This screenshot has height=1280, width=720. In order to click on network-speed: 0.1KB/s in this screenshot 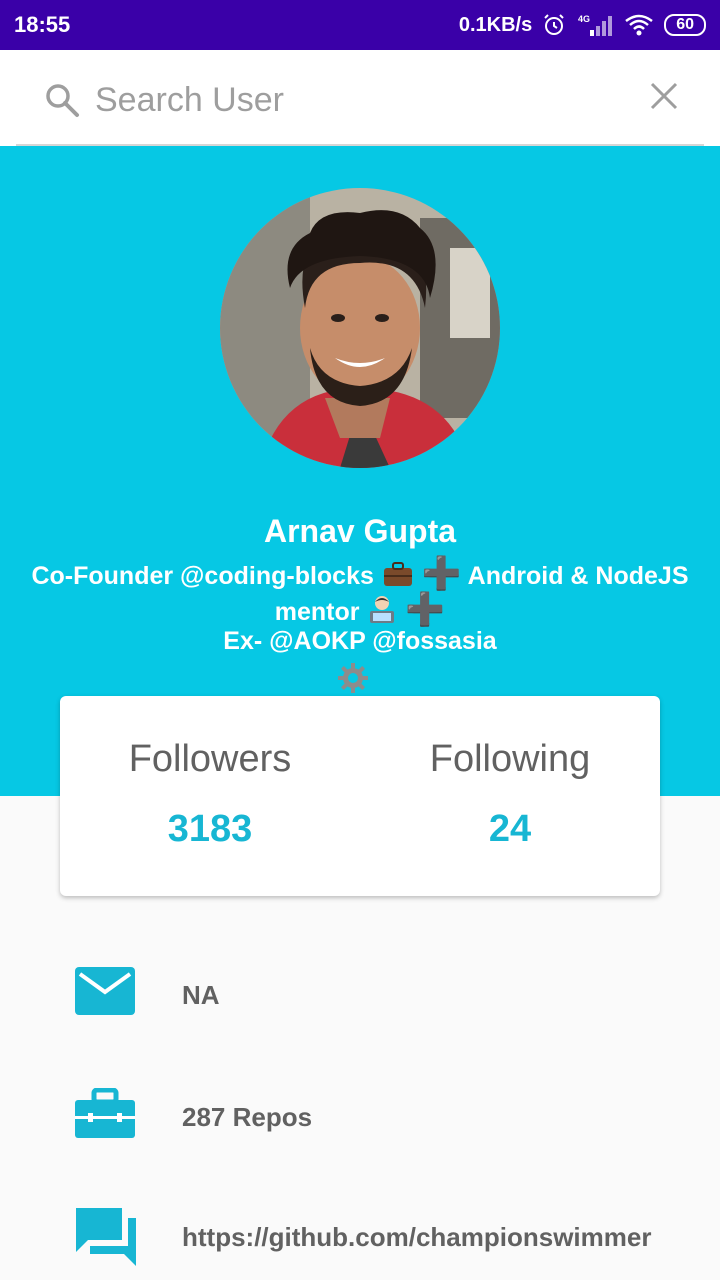, I will do `click(495, 24)`.